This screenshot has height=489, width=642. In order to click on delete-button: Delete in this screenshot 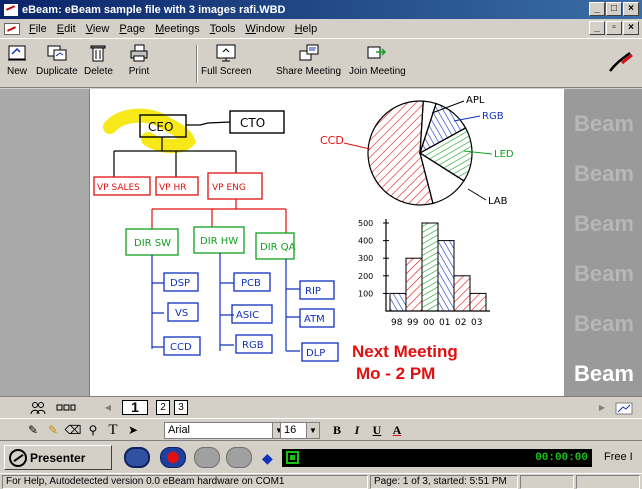, I will do `click(98, 60)`.